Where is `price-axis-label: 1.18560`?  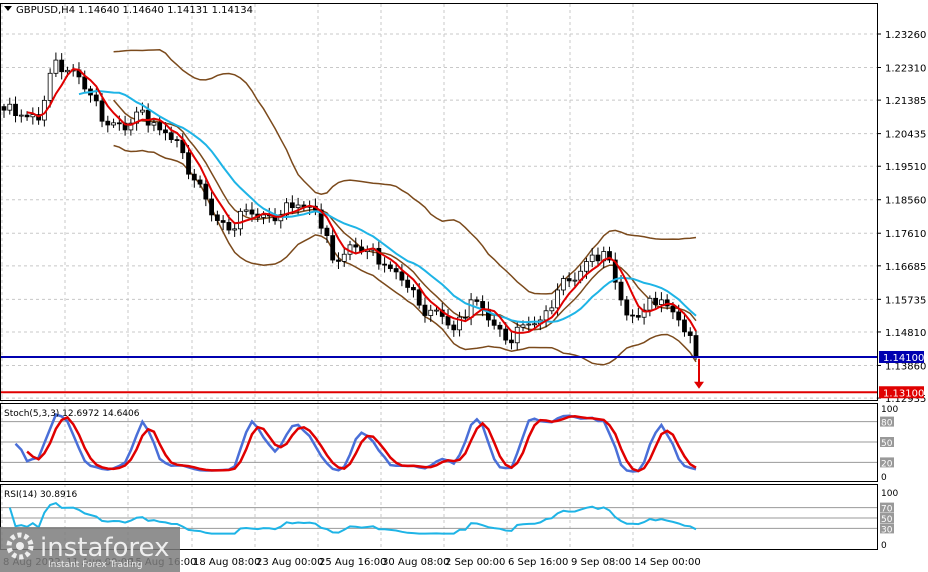
price-axis-label: 1.18560 is located at coordinates (905, 201).